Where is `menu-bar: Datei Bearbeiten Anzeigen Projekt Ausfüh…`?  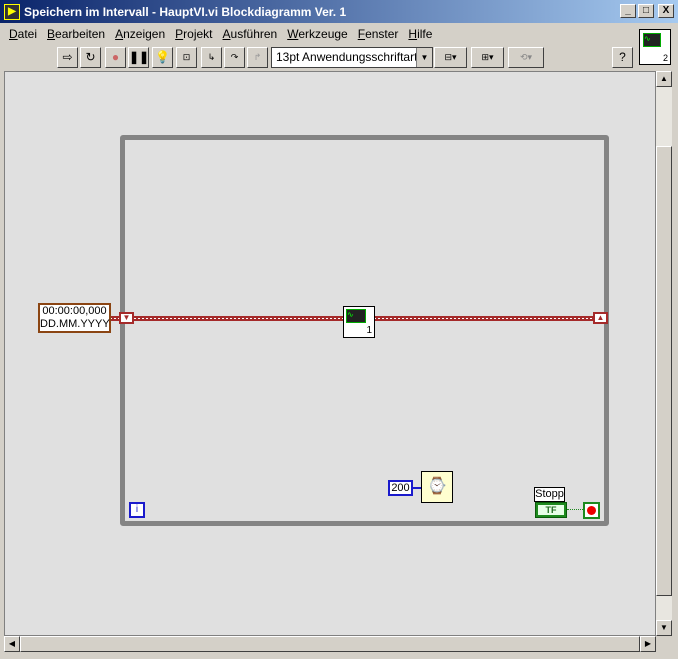
menu-bar: Datei Bearbeiten Anzeigen Projekt Ausfüh… is located at coordinates (319, 34).